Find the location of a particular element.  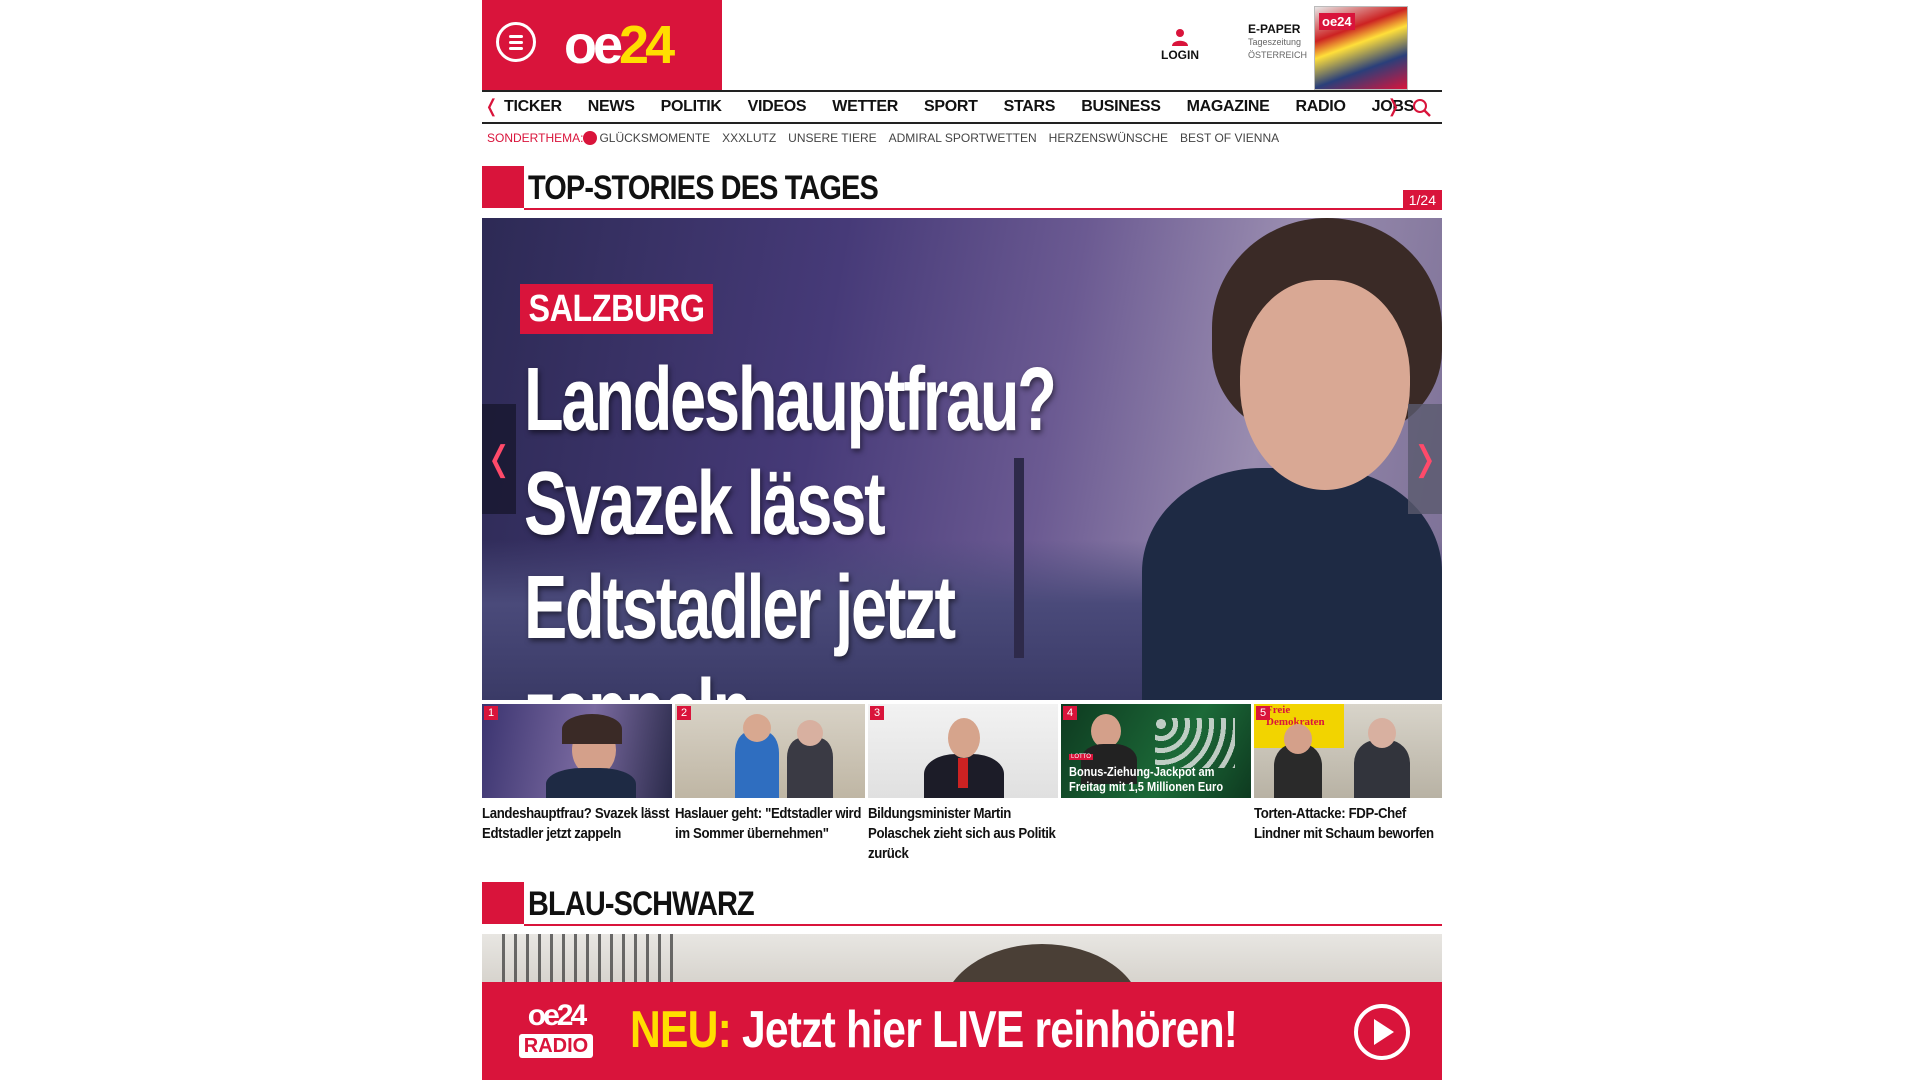

story-thumb-image: Freie Demokraten 5 is located at coordinates (1348, 751).